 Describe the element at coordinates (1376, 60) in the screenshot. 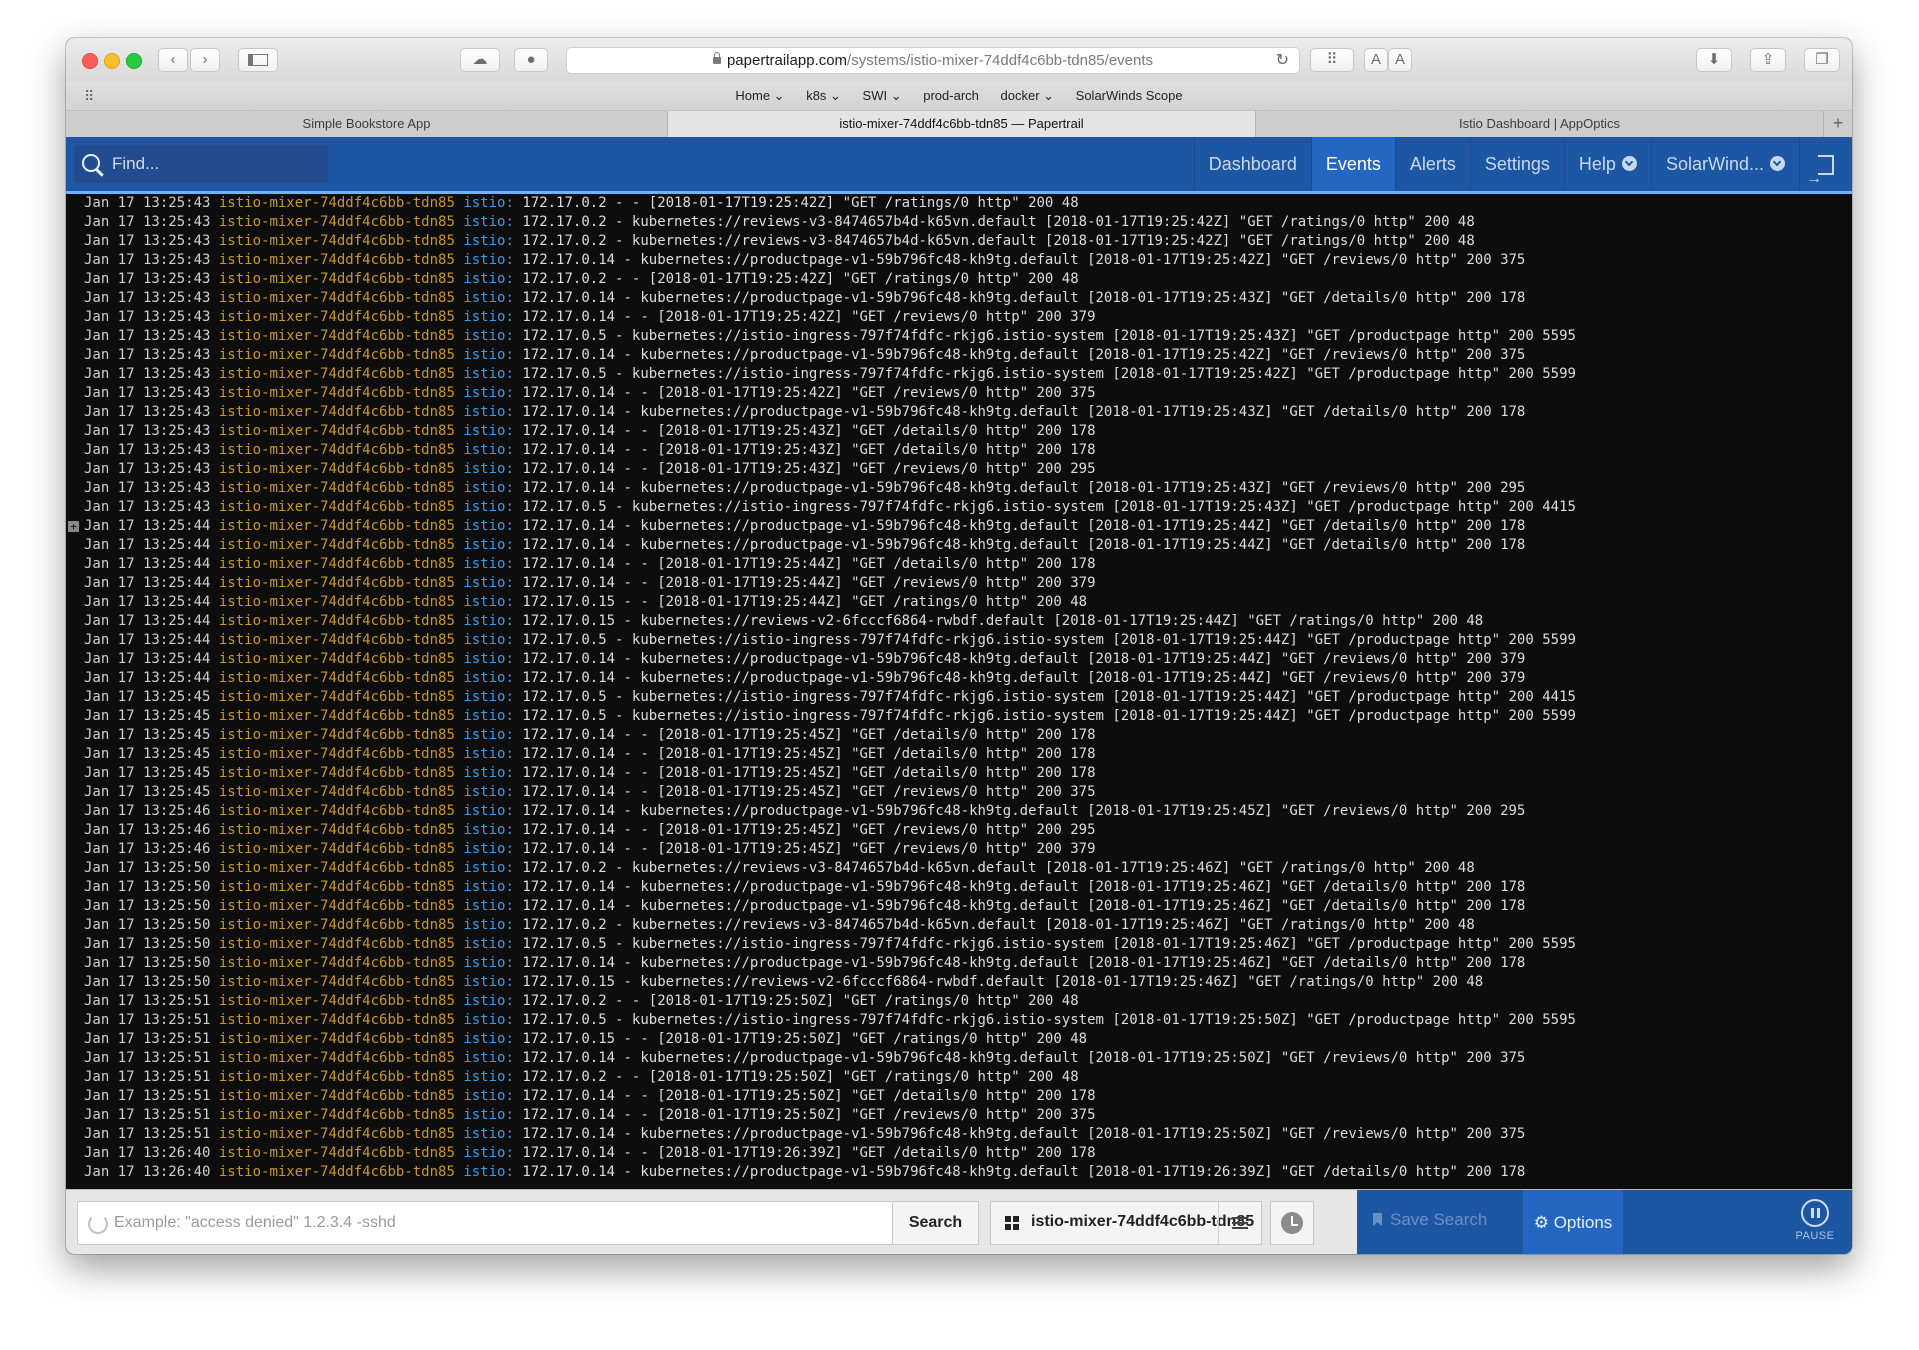

I see `text-smaller-button: A` at that location.